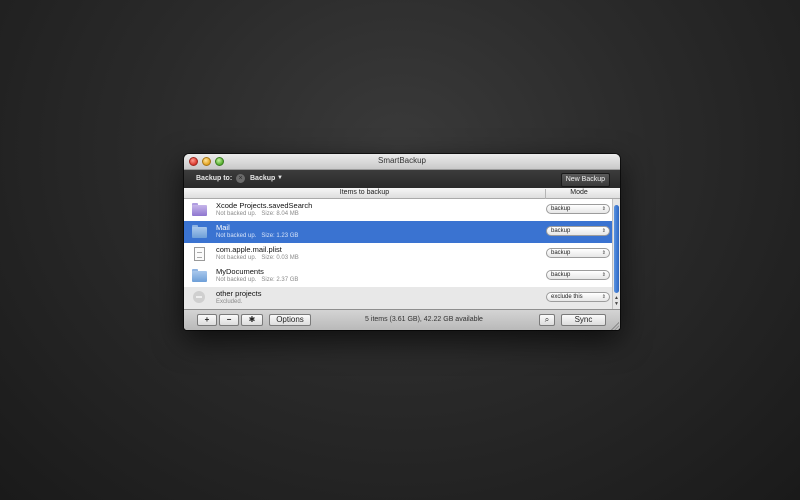 The image size is (800, 500). Describe the element at coordinates (616, 304) in the screenshot. I see `scroll-down-arrow-icon: ▼` at that location.